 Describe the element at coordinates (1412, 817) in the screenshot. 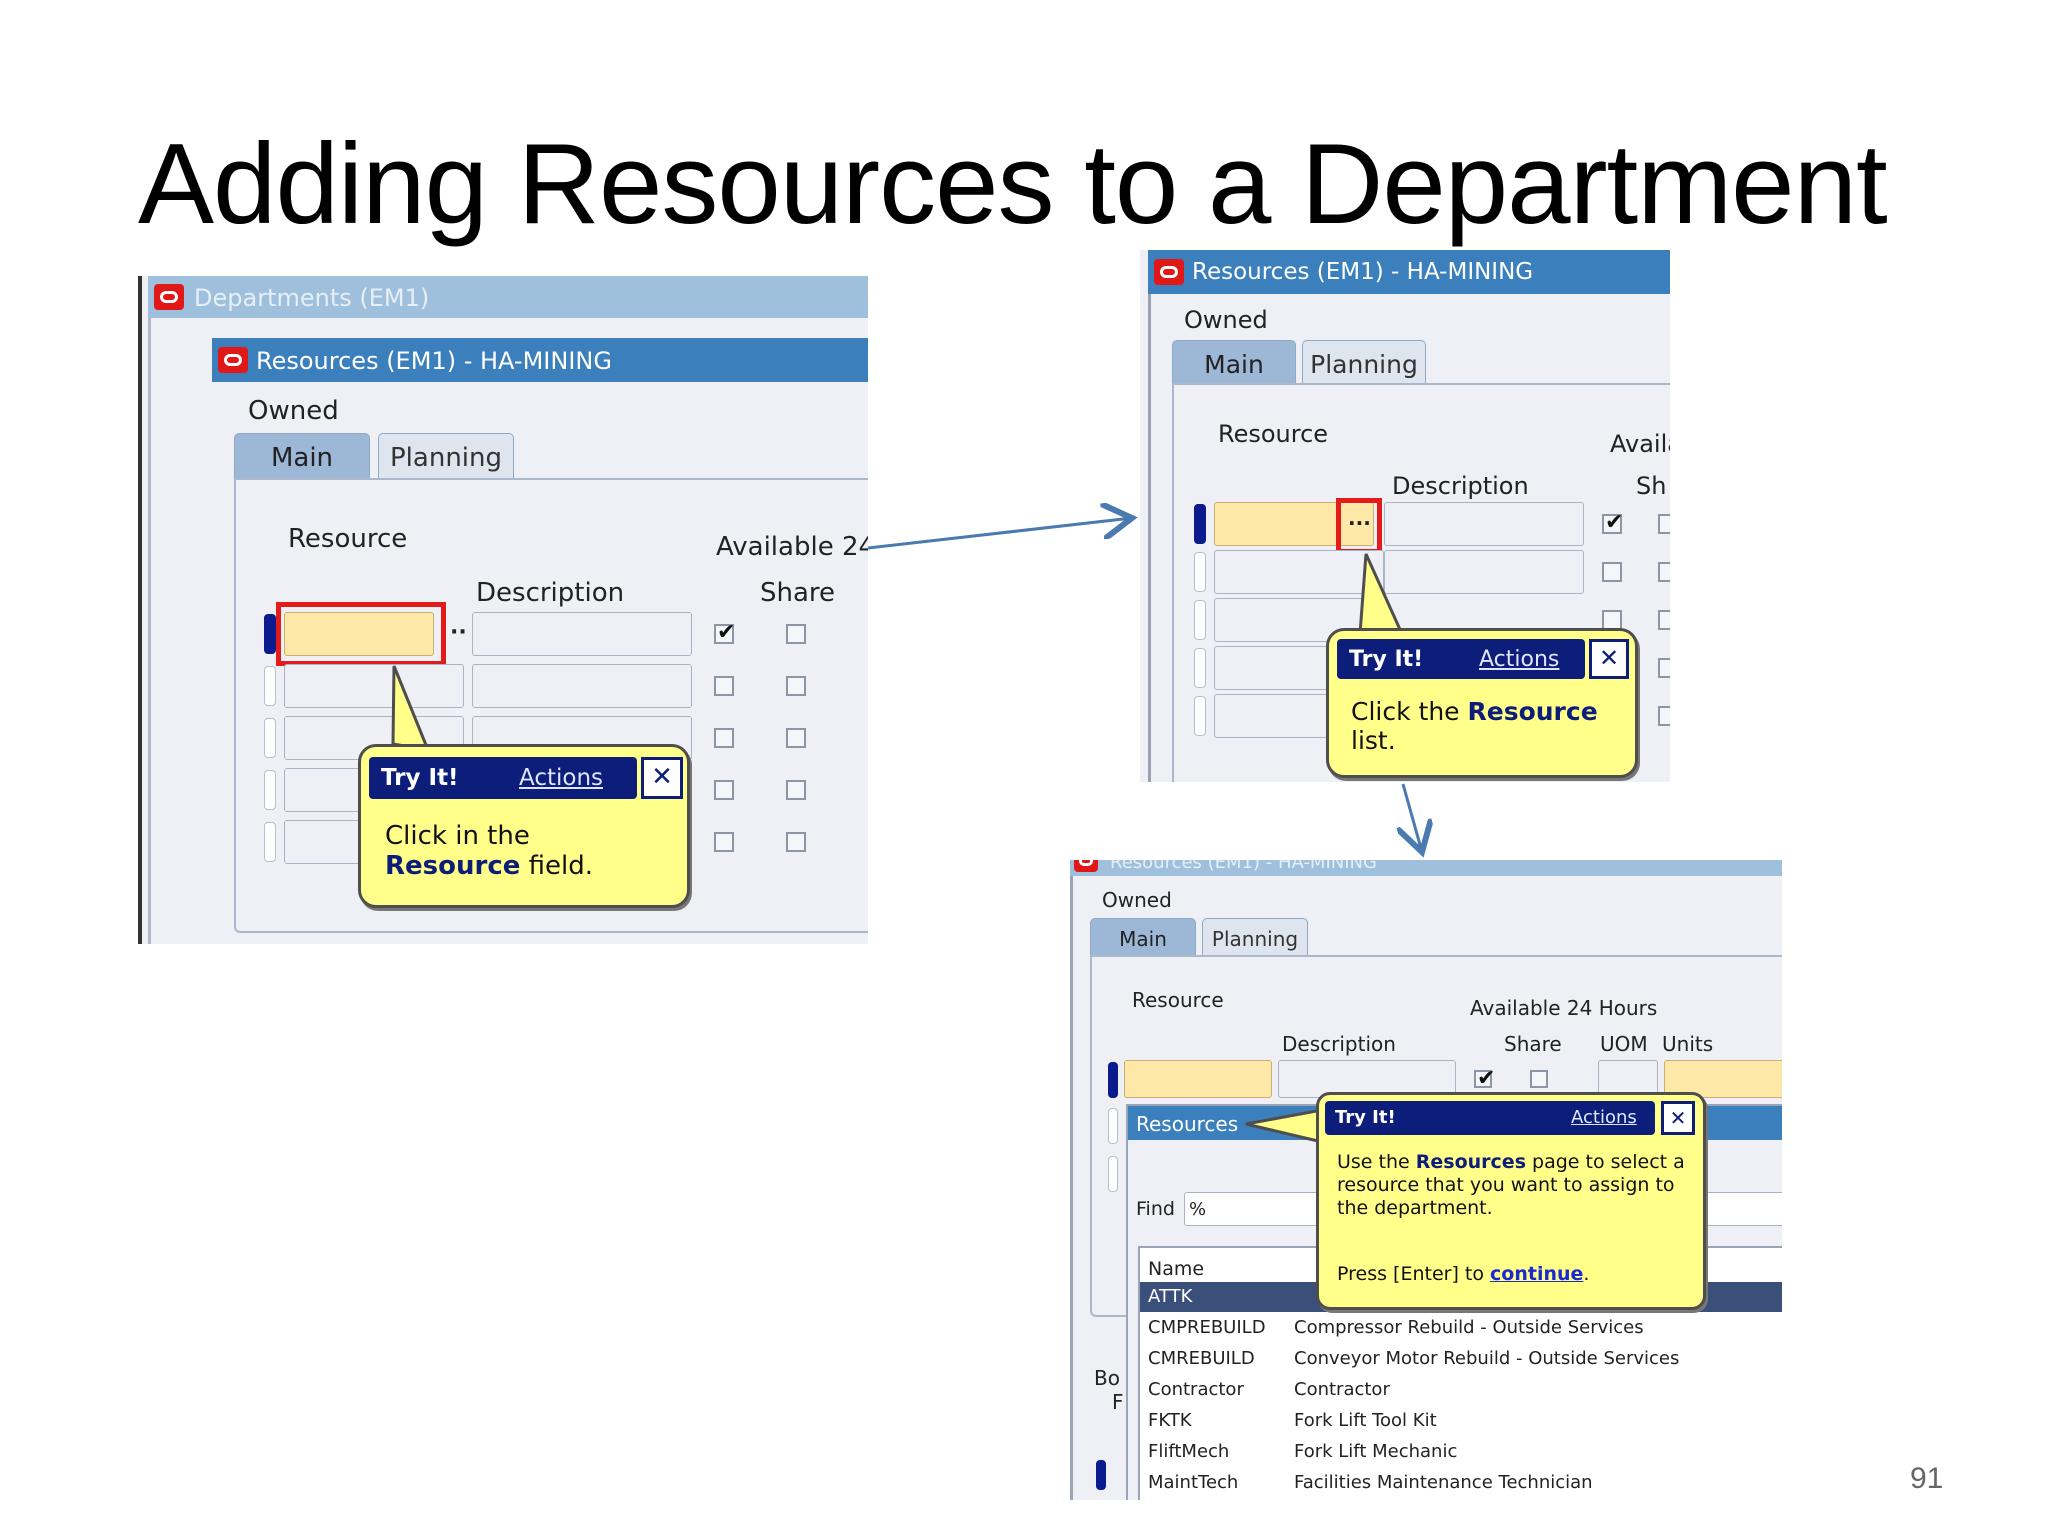

I see `arrow-step2-to-step3` at that location.